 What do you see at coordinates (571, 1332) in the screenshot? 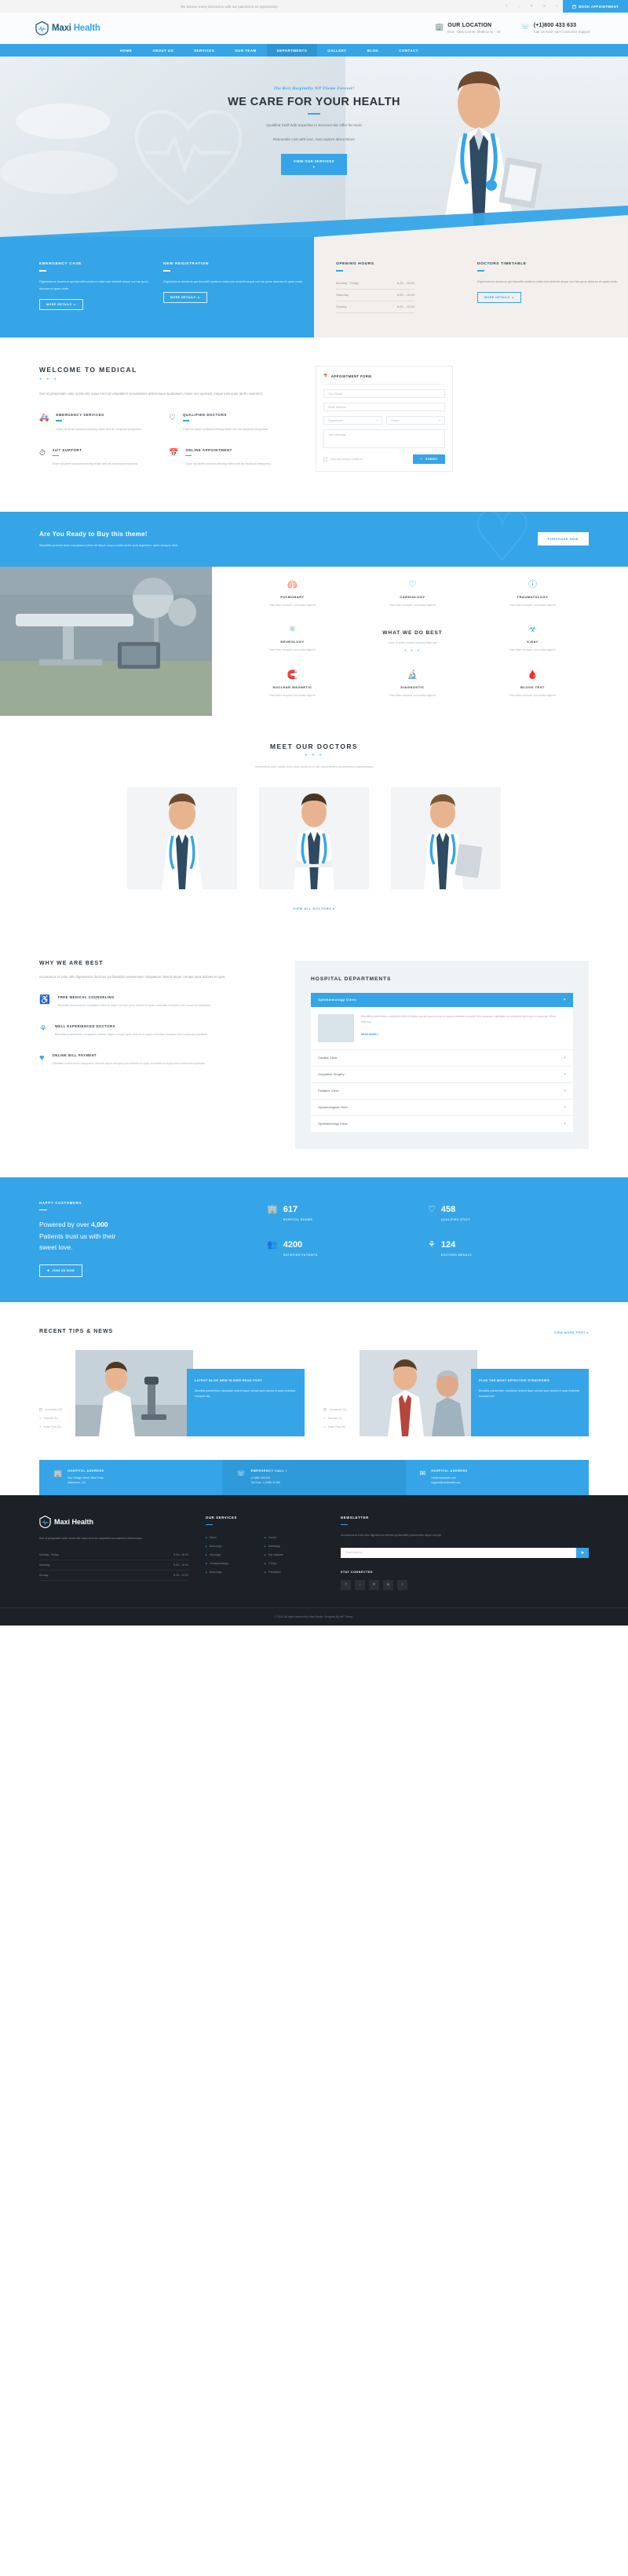
I see `view-more-post-link: VIEW MORE POST ▸` at bounding box center [571, 1332].